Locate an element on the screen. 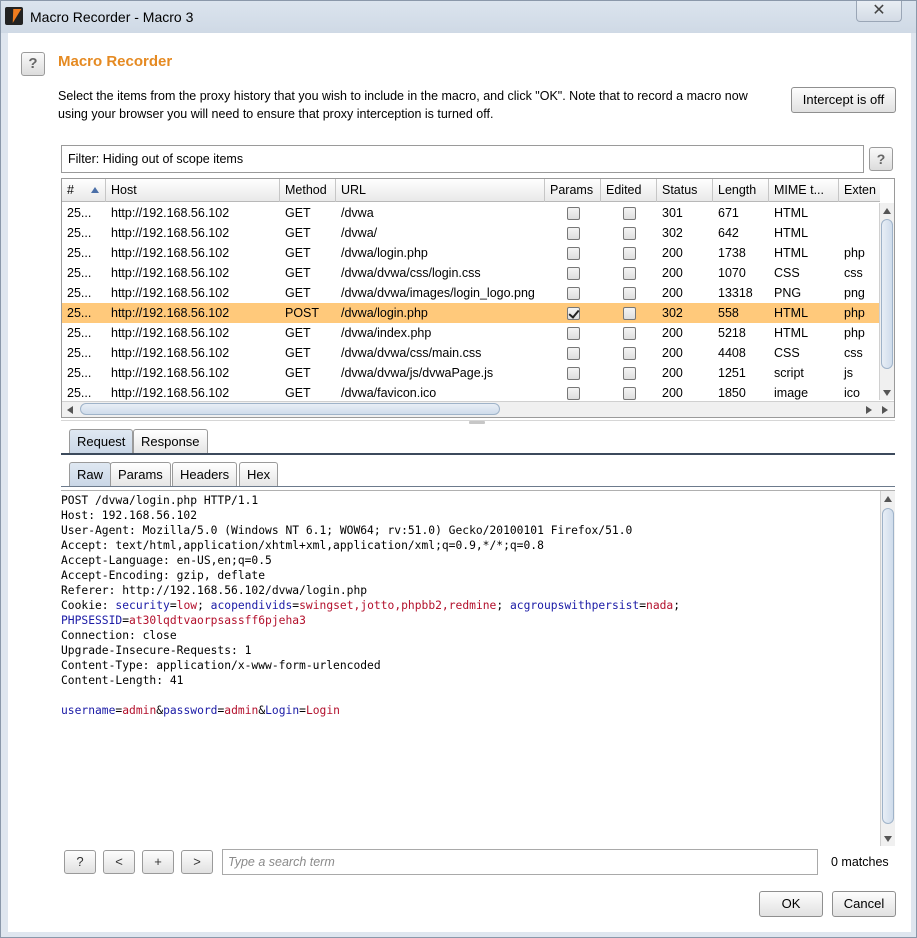 The image size is (917, 938). cell-length: 642 is located at coordinates (728, 233).